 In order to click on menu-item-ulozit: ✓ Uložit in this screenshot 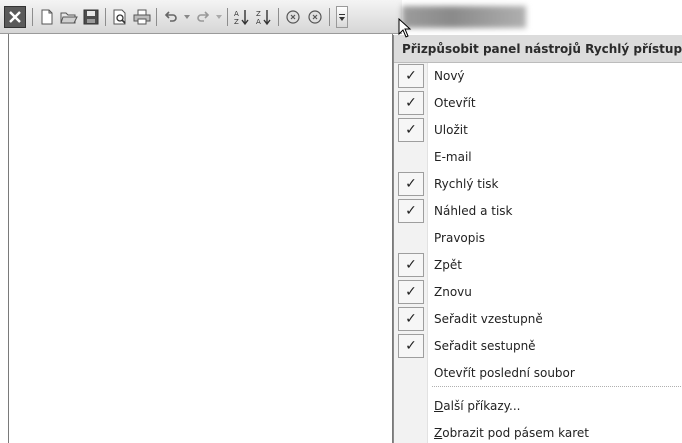, I will do `click(538, 130)`.